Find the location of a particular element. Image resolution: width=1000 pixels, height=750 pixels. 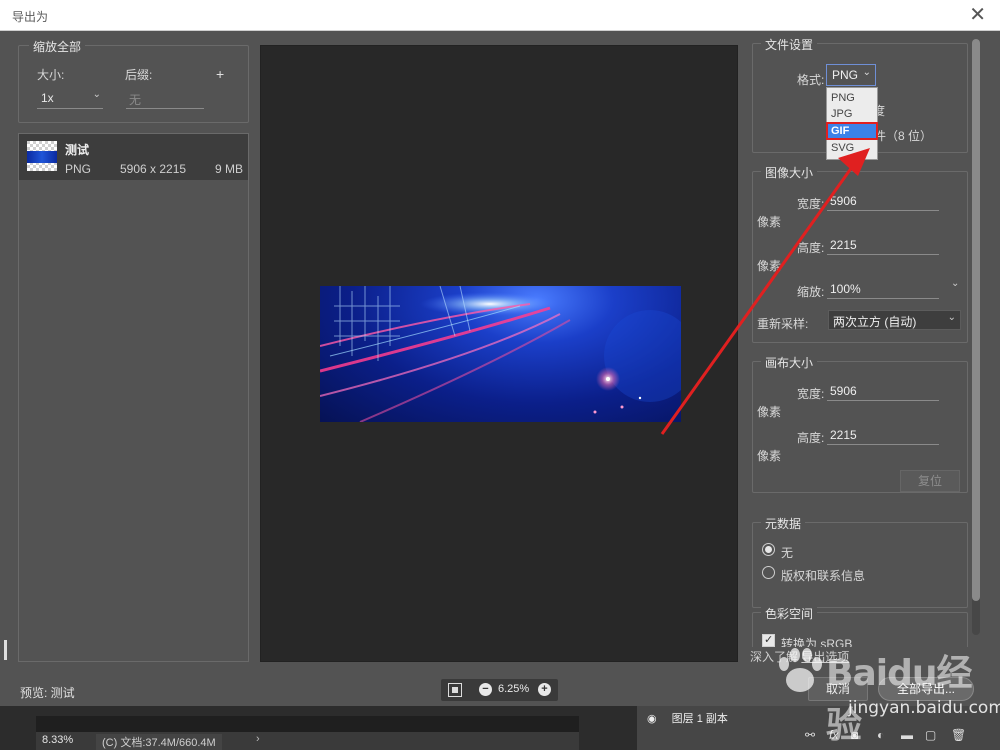

link-icon: ⚯ is located at coordinates (810, 735).